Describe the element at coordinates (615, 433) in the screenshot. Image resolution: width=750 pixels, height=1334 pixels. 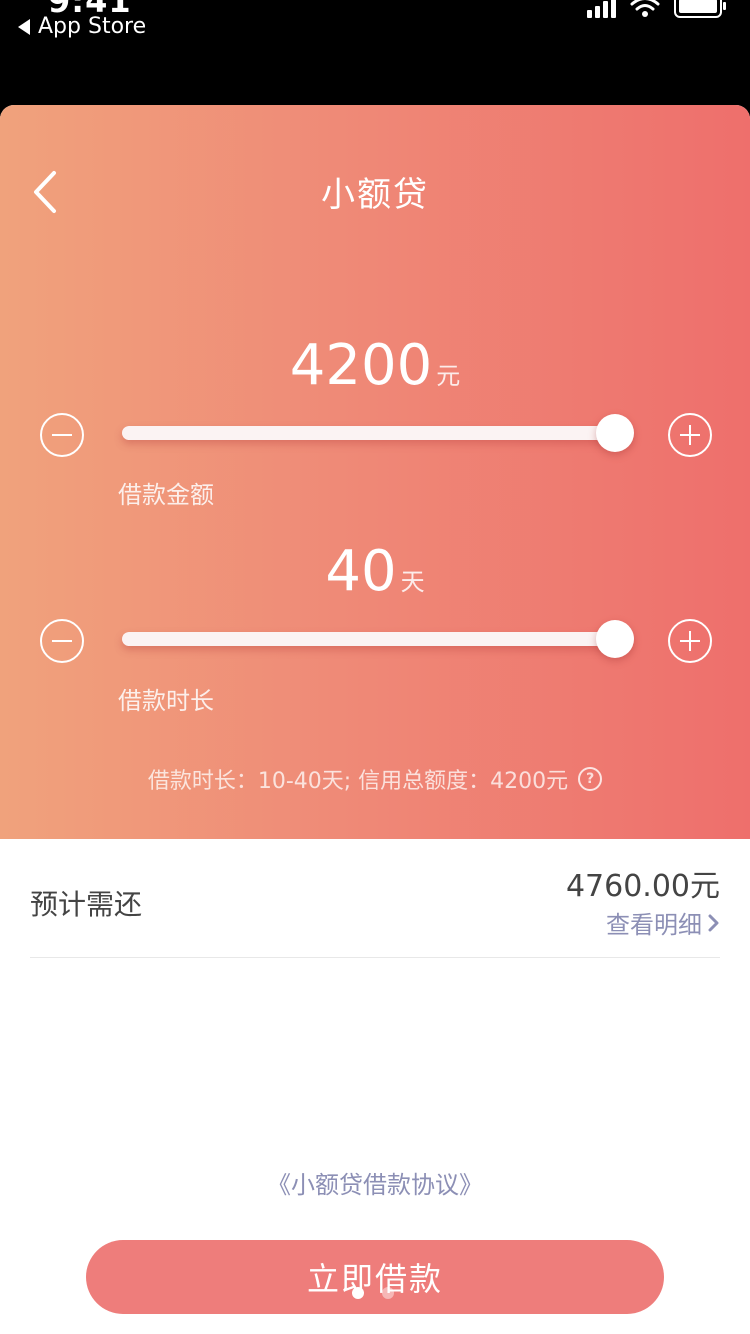
I see `loan-amount-slider-thumb` at that location.